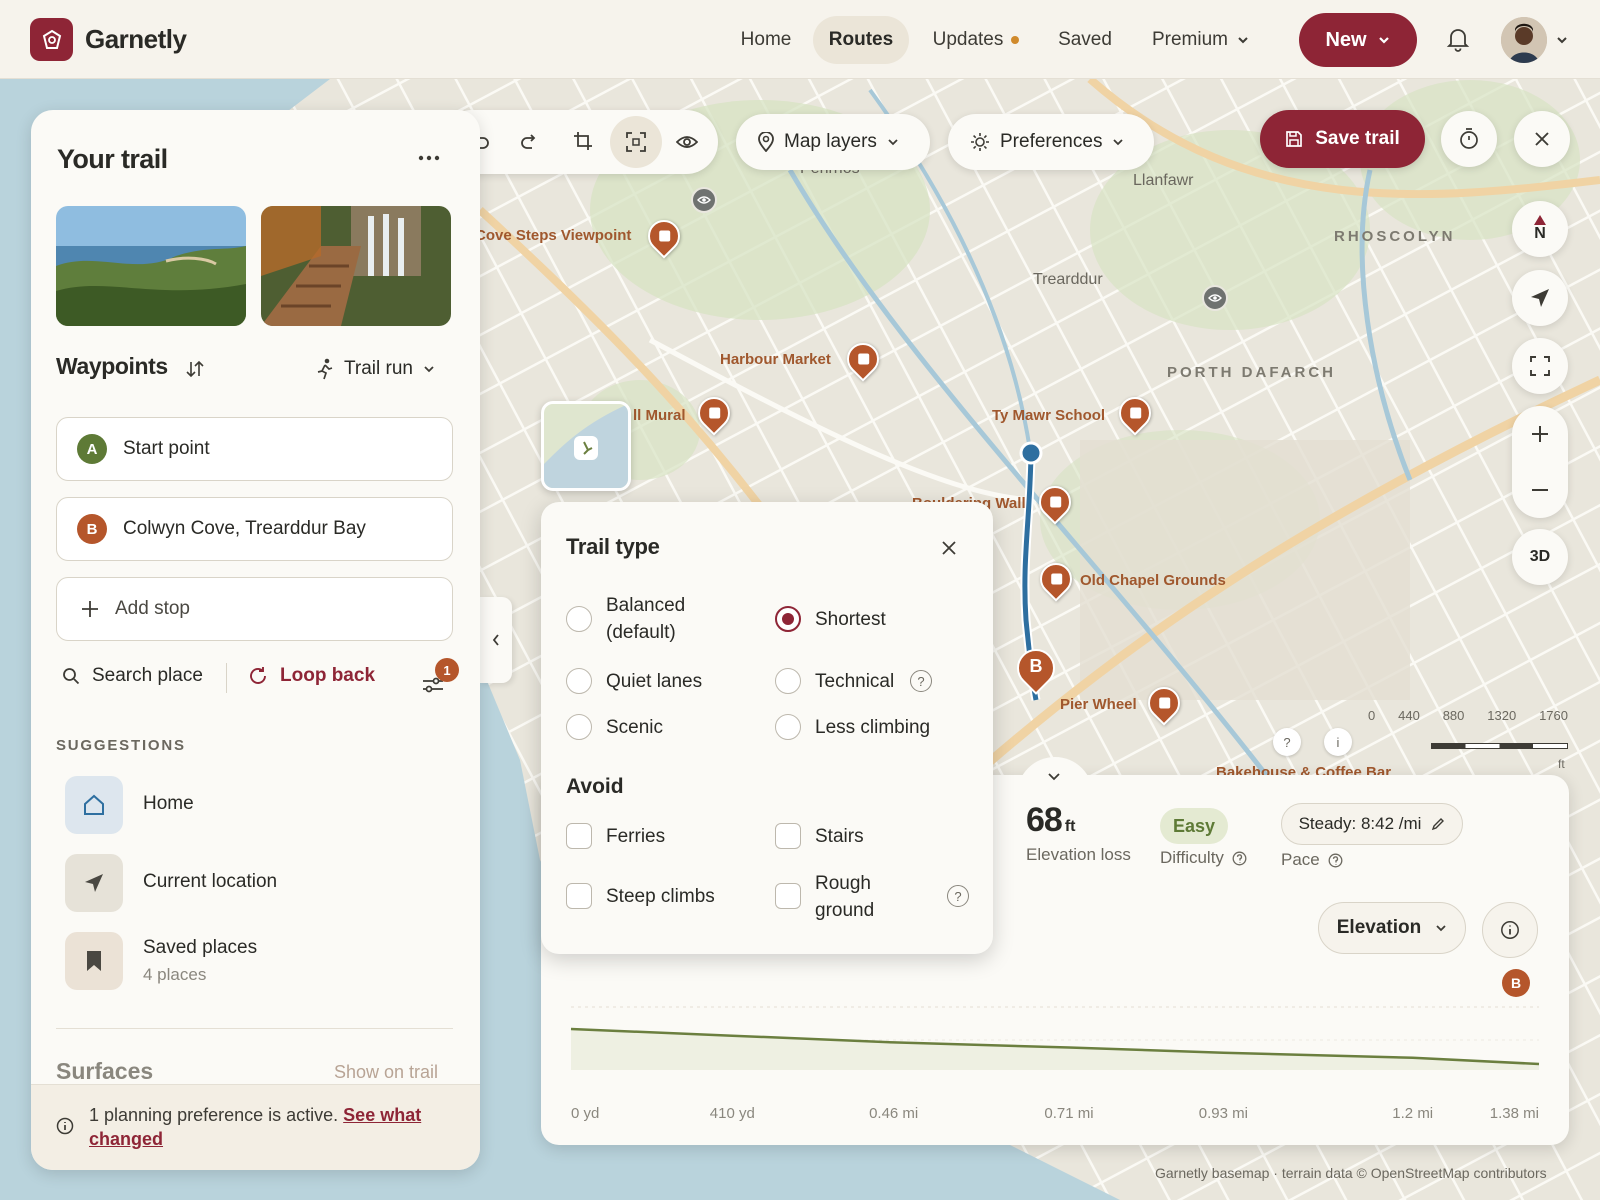 The height and width of the screenshot is (1200, 1600). I want to click on technical-help-icon: ?, so click(921, 681).